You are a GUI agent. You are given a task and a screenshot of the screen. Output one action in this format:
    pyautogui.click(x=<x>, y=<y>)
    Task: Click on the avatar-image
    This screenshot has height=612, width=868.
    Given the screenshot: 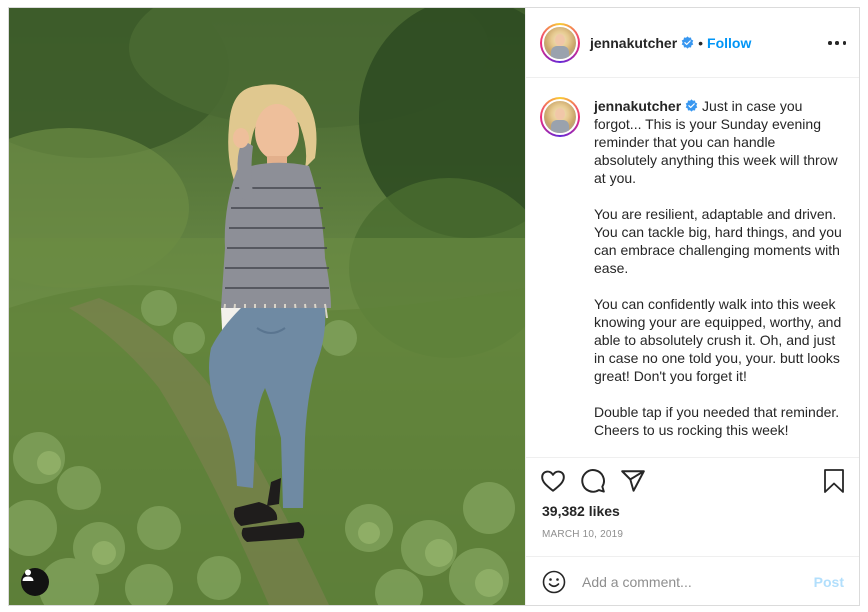 What is the action you would take?
    pyautogui.click(x=560, y=42)
    